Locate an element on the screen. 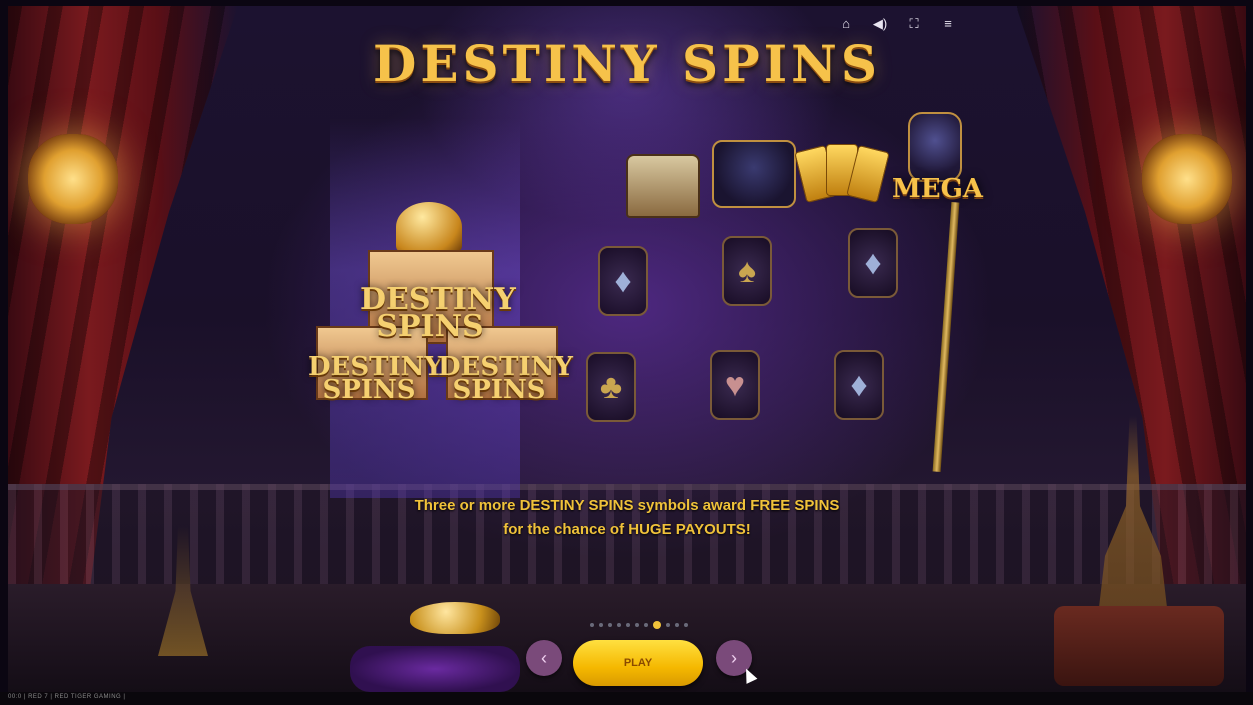 This screenshot has height=705, width=1253. top-toolbar: ⌂ ◀) ⛶ ≡ is located at coordinates (897, 24).